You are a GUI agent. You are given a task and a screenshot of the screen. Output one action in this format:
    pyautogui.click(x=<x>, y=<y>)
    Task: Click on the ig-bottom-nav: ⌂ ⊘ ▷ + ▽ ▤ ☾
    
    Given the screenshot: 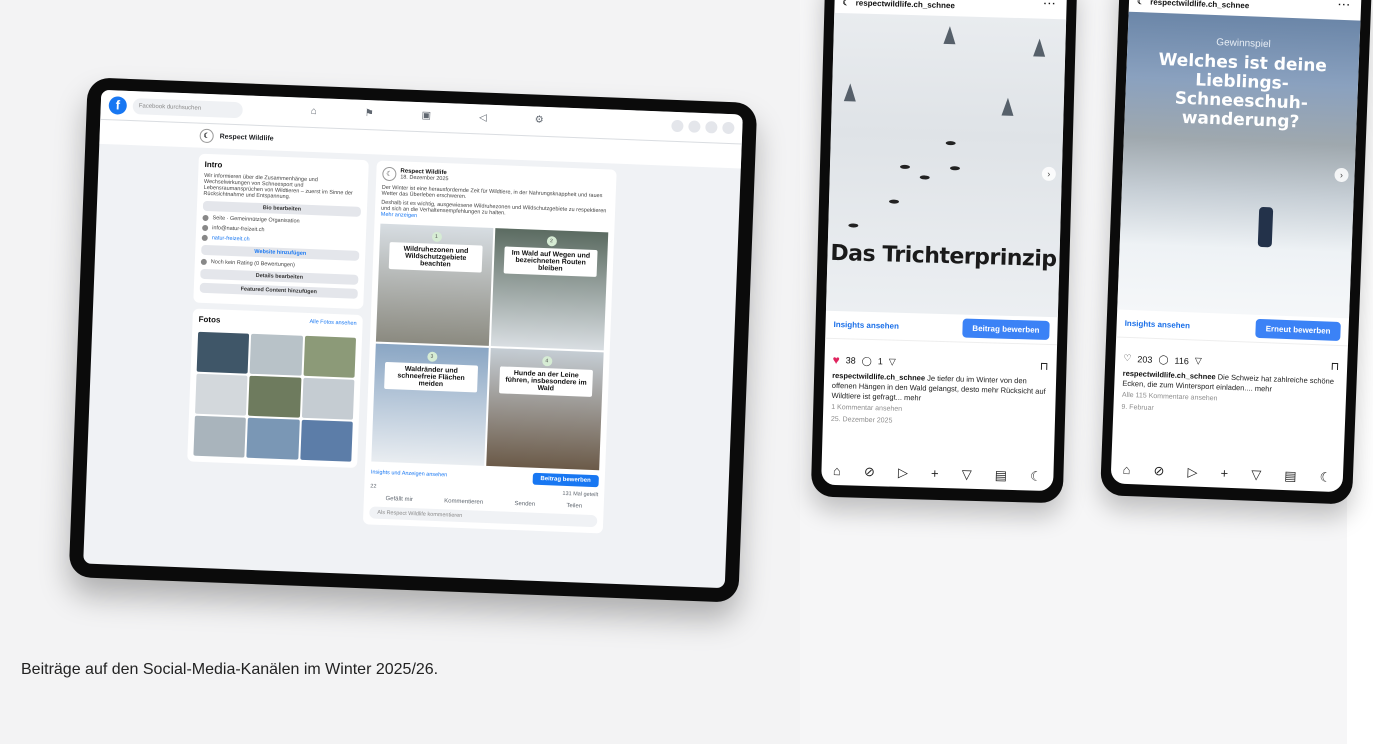 What is the action you would take?
    pyautogui.click(x=937, y=474)
    